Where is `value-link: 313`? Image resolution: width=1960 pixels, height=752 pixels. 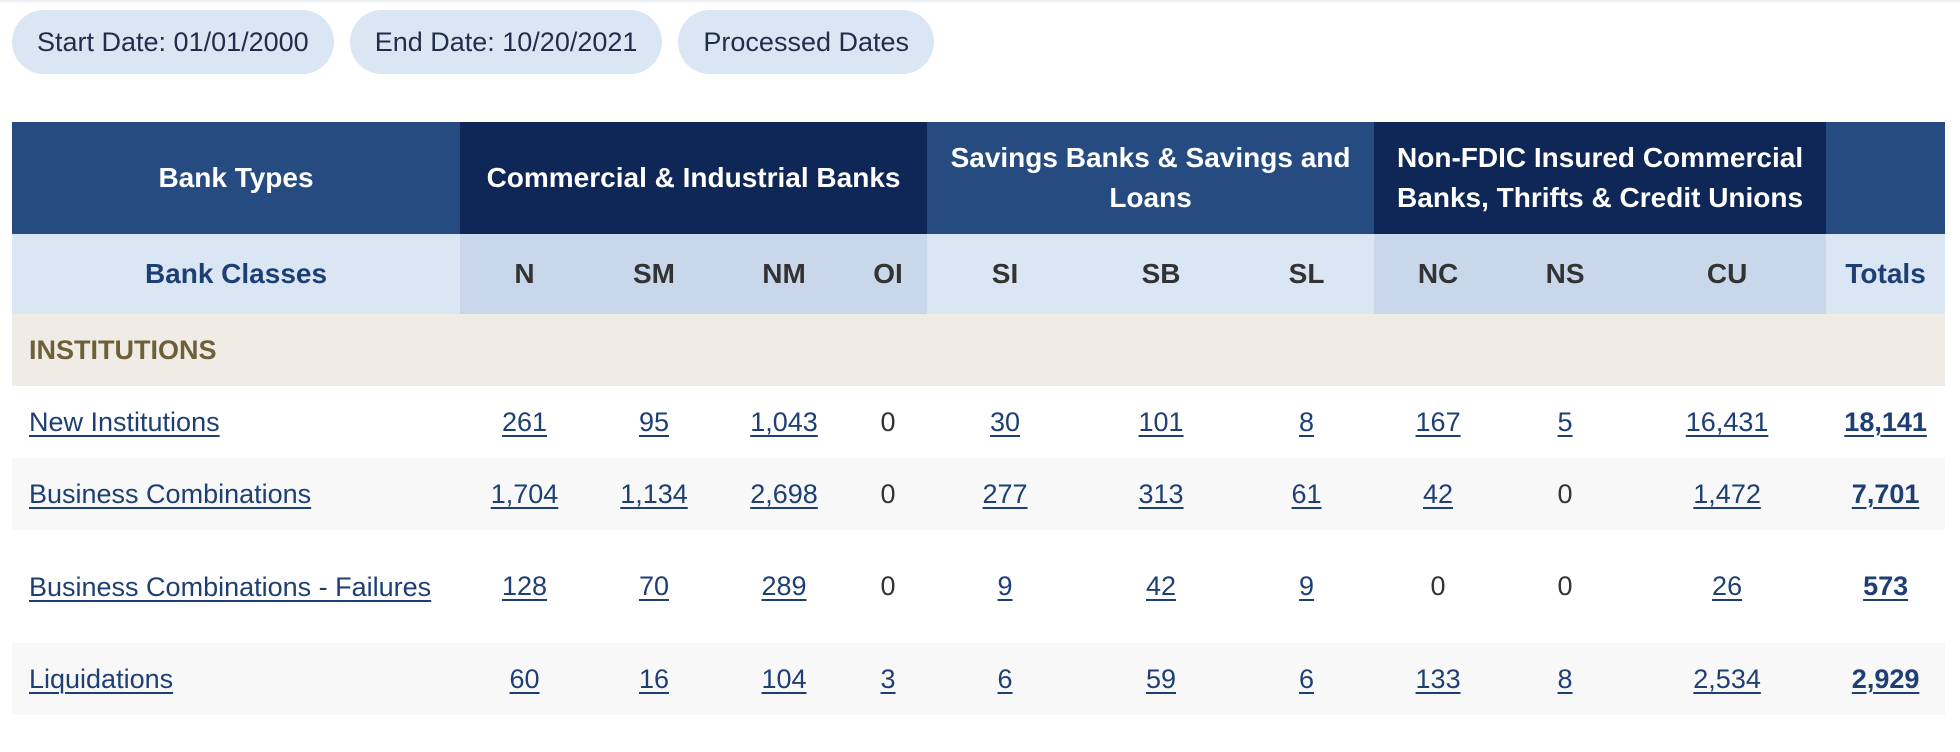
value-link: 313 is located at coordinates (1161, 494).